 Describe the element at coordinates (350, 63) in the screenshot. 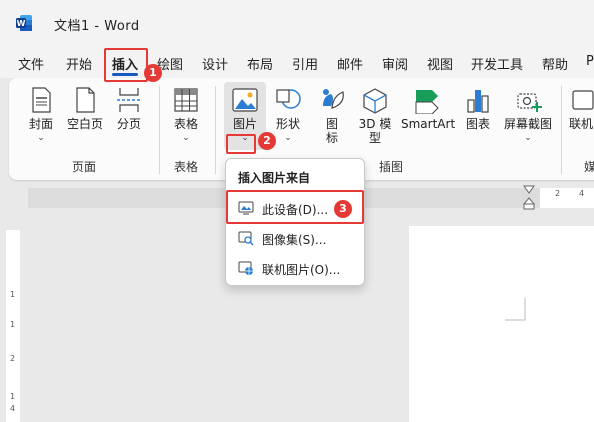

I see `tab-mailings: 邮件` at that location.